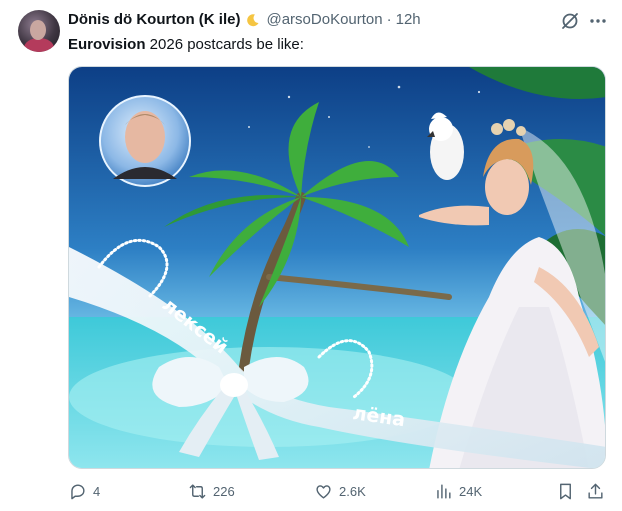 The height and width of the screenshot is (511, 622). Describe the element at coordinates (211, 491) in the screenshot. I see `retweet-button: 226` at that location.